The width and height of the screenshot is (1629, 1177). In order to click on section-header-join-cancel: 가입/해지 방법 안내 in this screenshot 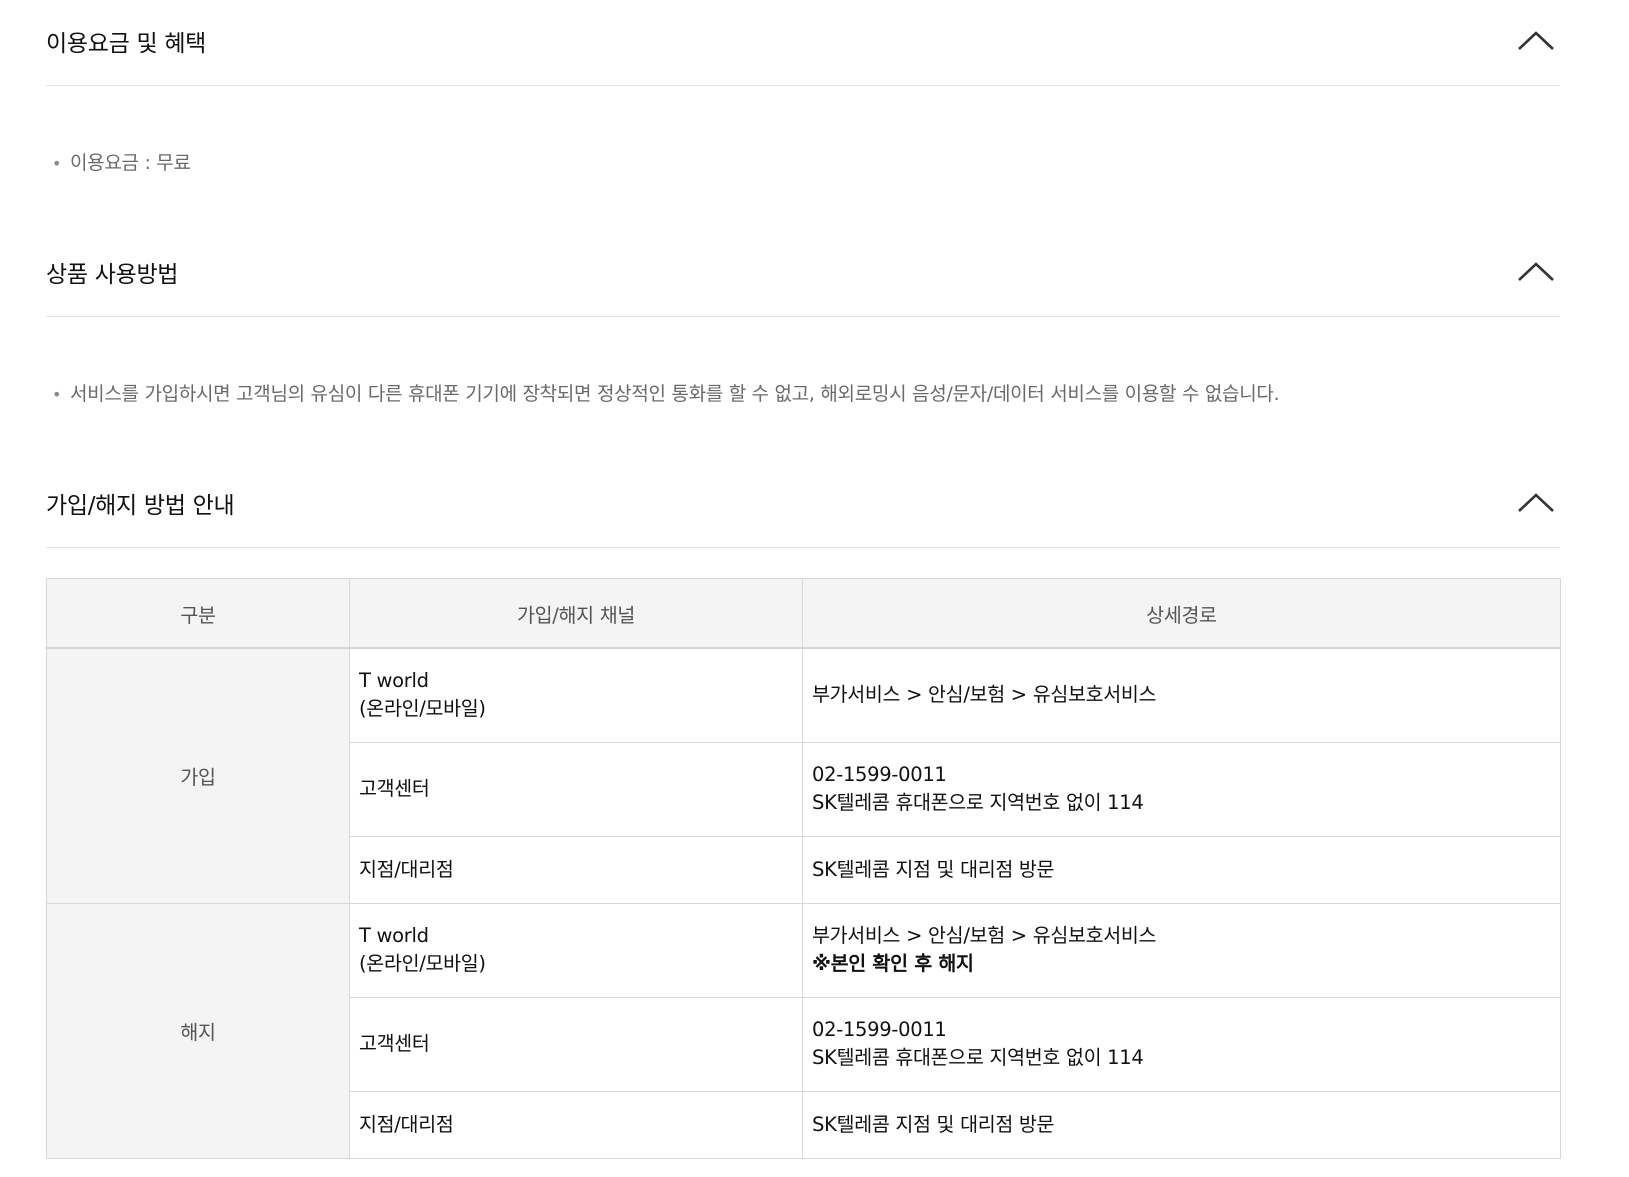, I will do `click(803, 505)`.